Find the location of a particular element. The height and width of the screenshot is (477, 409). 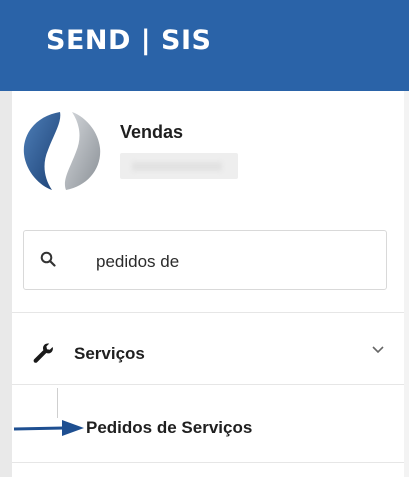

chevron-down-icon is located at coordinates (378, 350).